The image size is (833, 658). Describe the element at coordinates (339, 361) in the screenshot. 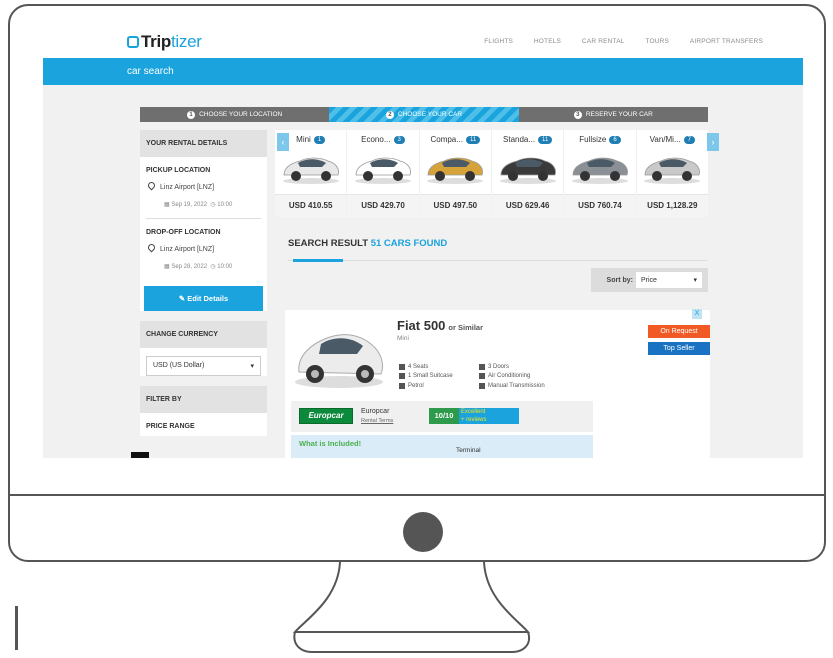

I see `car-image` at that location.